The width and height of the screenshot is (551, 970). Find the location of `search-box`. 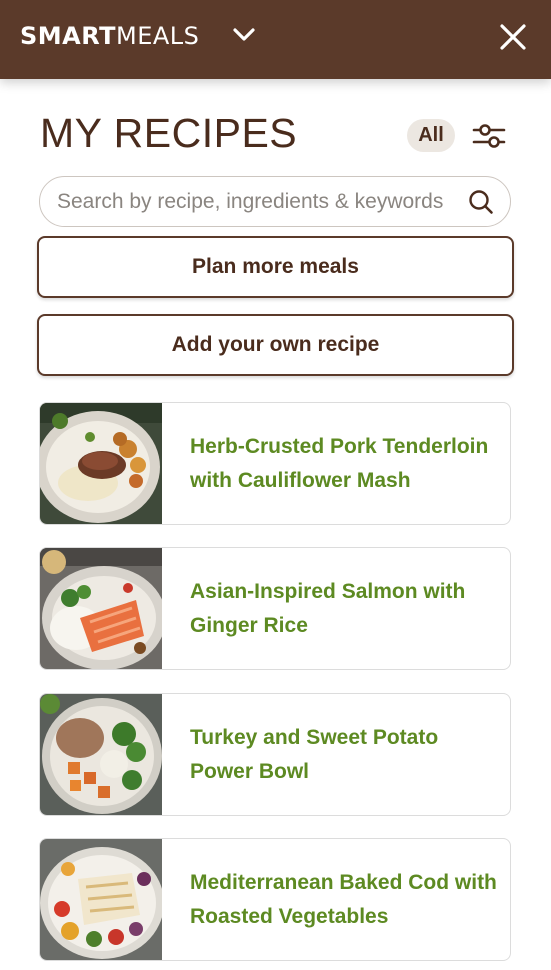

search-box is located at coordinates (275, 201).